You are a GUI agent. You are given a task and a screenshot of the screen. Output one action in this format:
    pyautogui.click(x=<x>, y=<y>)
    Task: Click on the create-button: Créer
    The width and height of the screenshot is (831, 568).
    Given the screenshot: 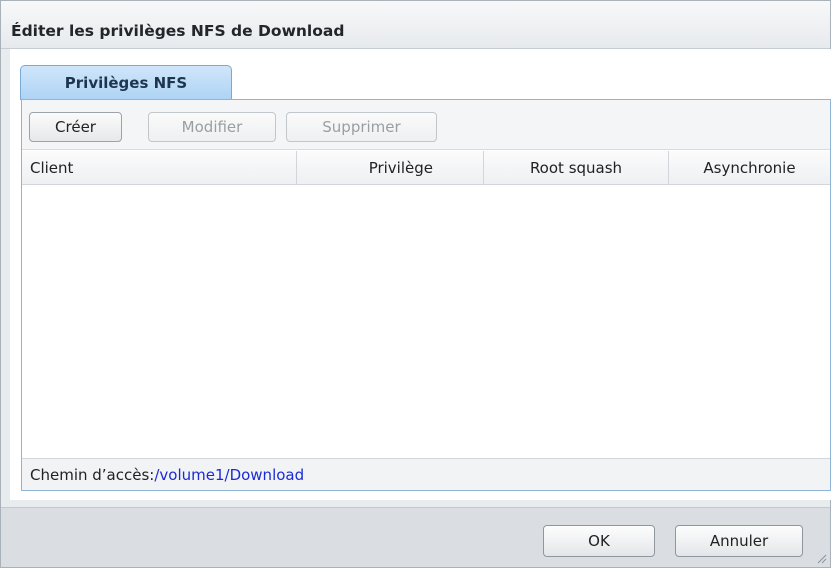 What is the action you would take?
    pyautogui.click(x=75, y=127)
    